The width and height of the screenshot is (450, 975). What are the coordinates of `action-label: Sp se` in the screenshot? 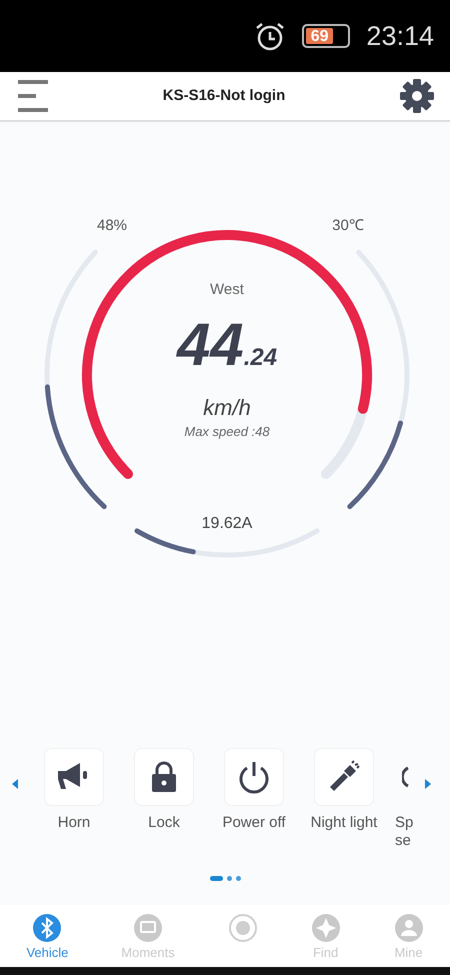 It's located at (404, 832).